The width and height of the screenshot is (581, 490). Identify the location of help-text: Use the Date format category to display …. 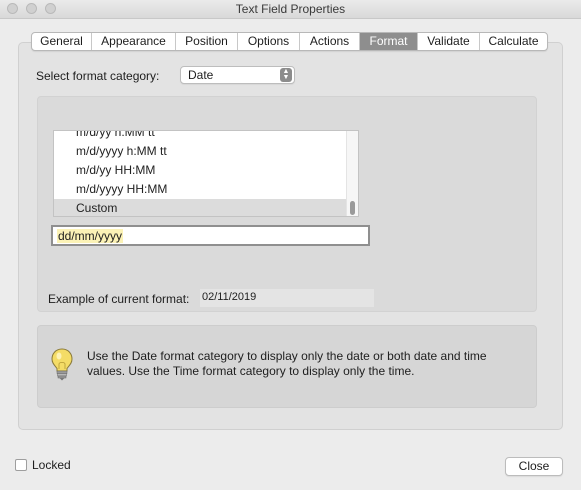
(287, 363).